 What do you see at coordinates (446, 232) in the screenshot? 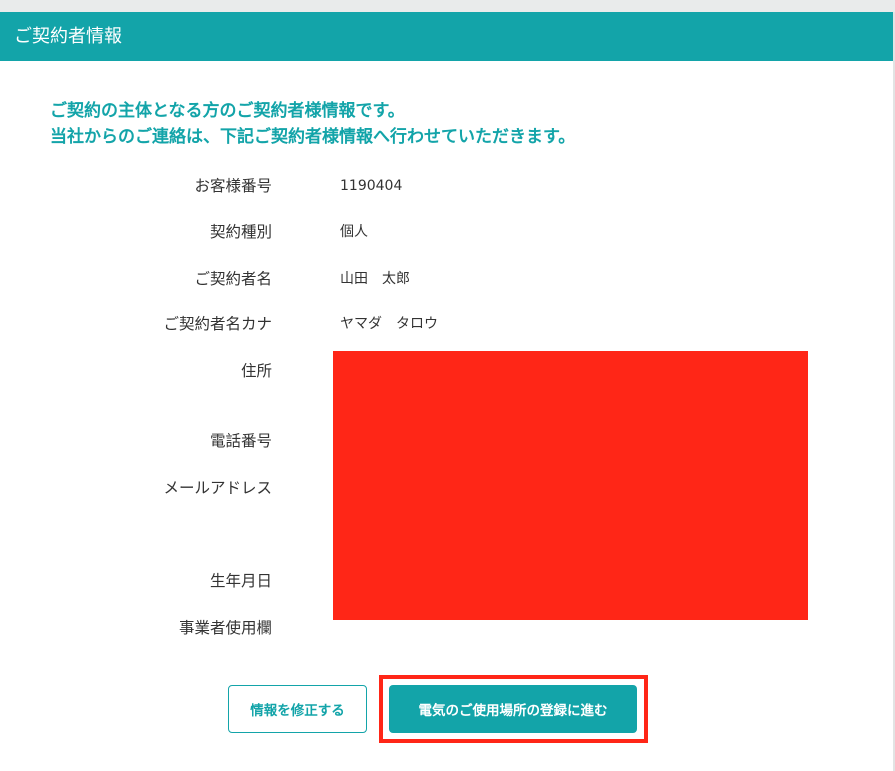
I see `field-row-contract-type: 契約種別 個人` at bounding box center [446, 232].